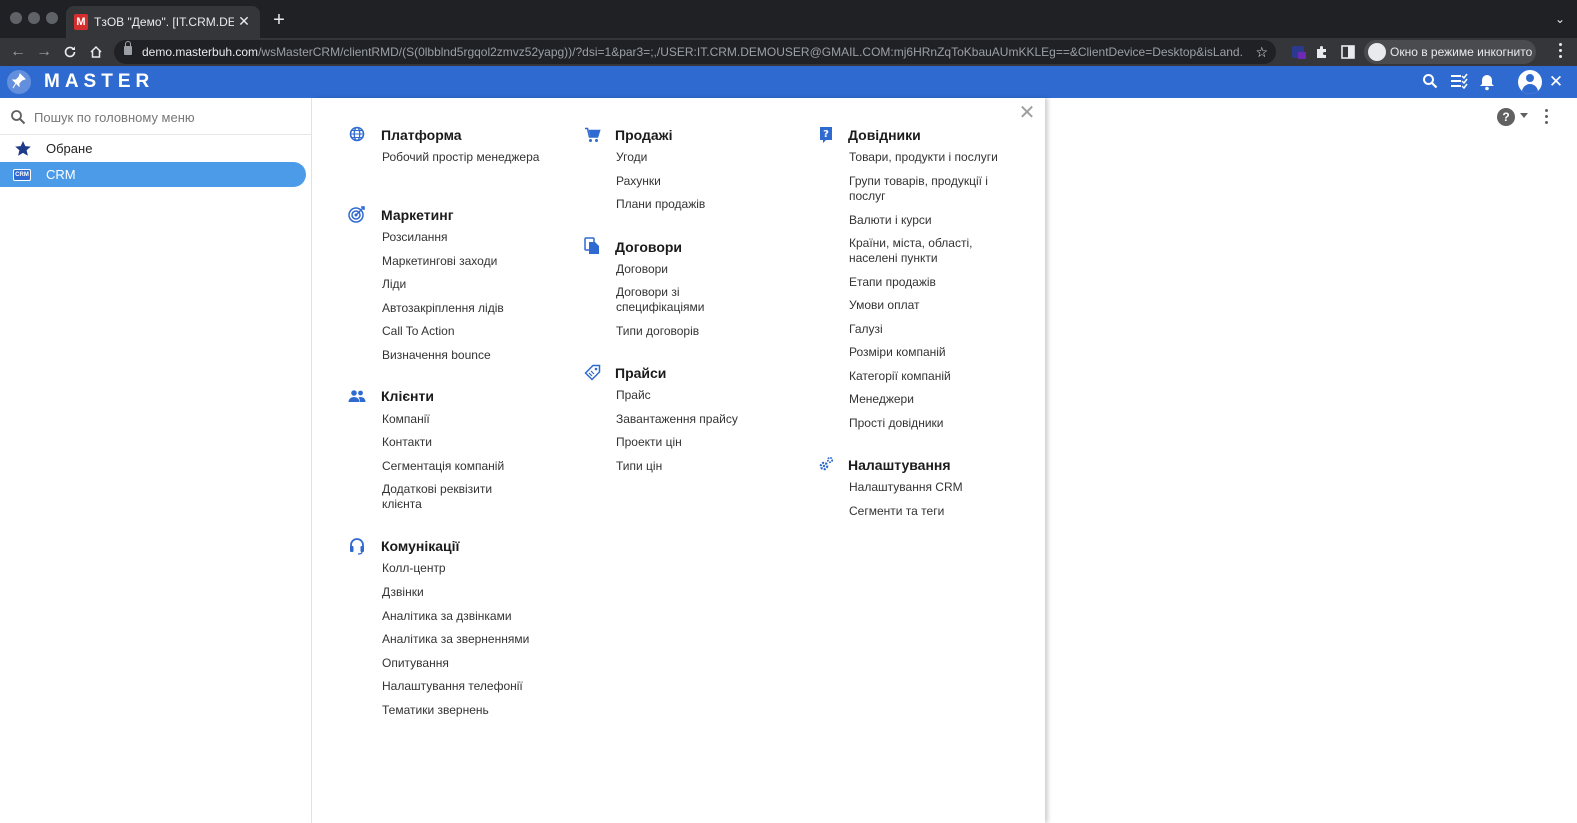  What do you see at coordinates (462, 419) in the screenshot?
I see `menu-item-companies: Компанії` at bounding box center [462, 419].